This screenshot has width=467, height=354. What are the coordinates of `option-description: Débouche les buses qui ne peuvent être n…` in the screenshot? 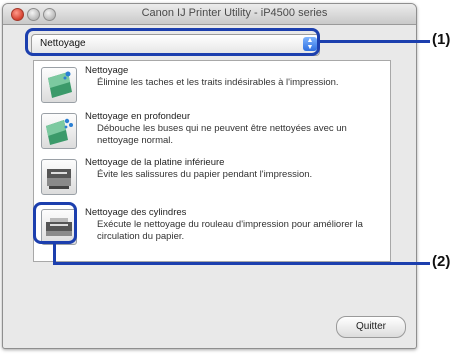 It's located at (222, 134).